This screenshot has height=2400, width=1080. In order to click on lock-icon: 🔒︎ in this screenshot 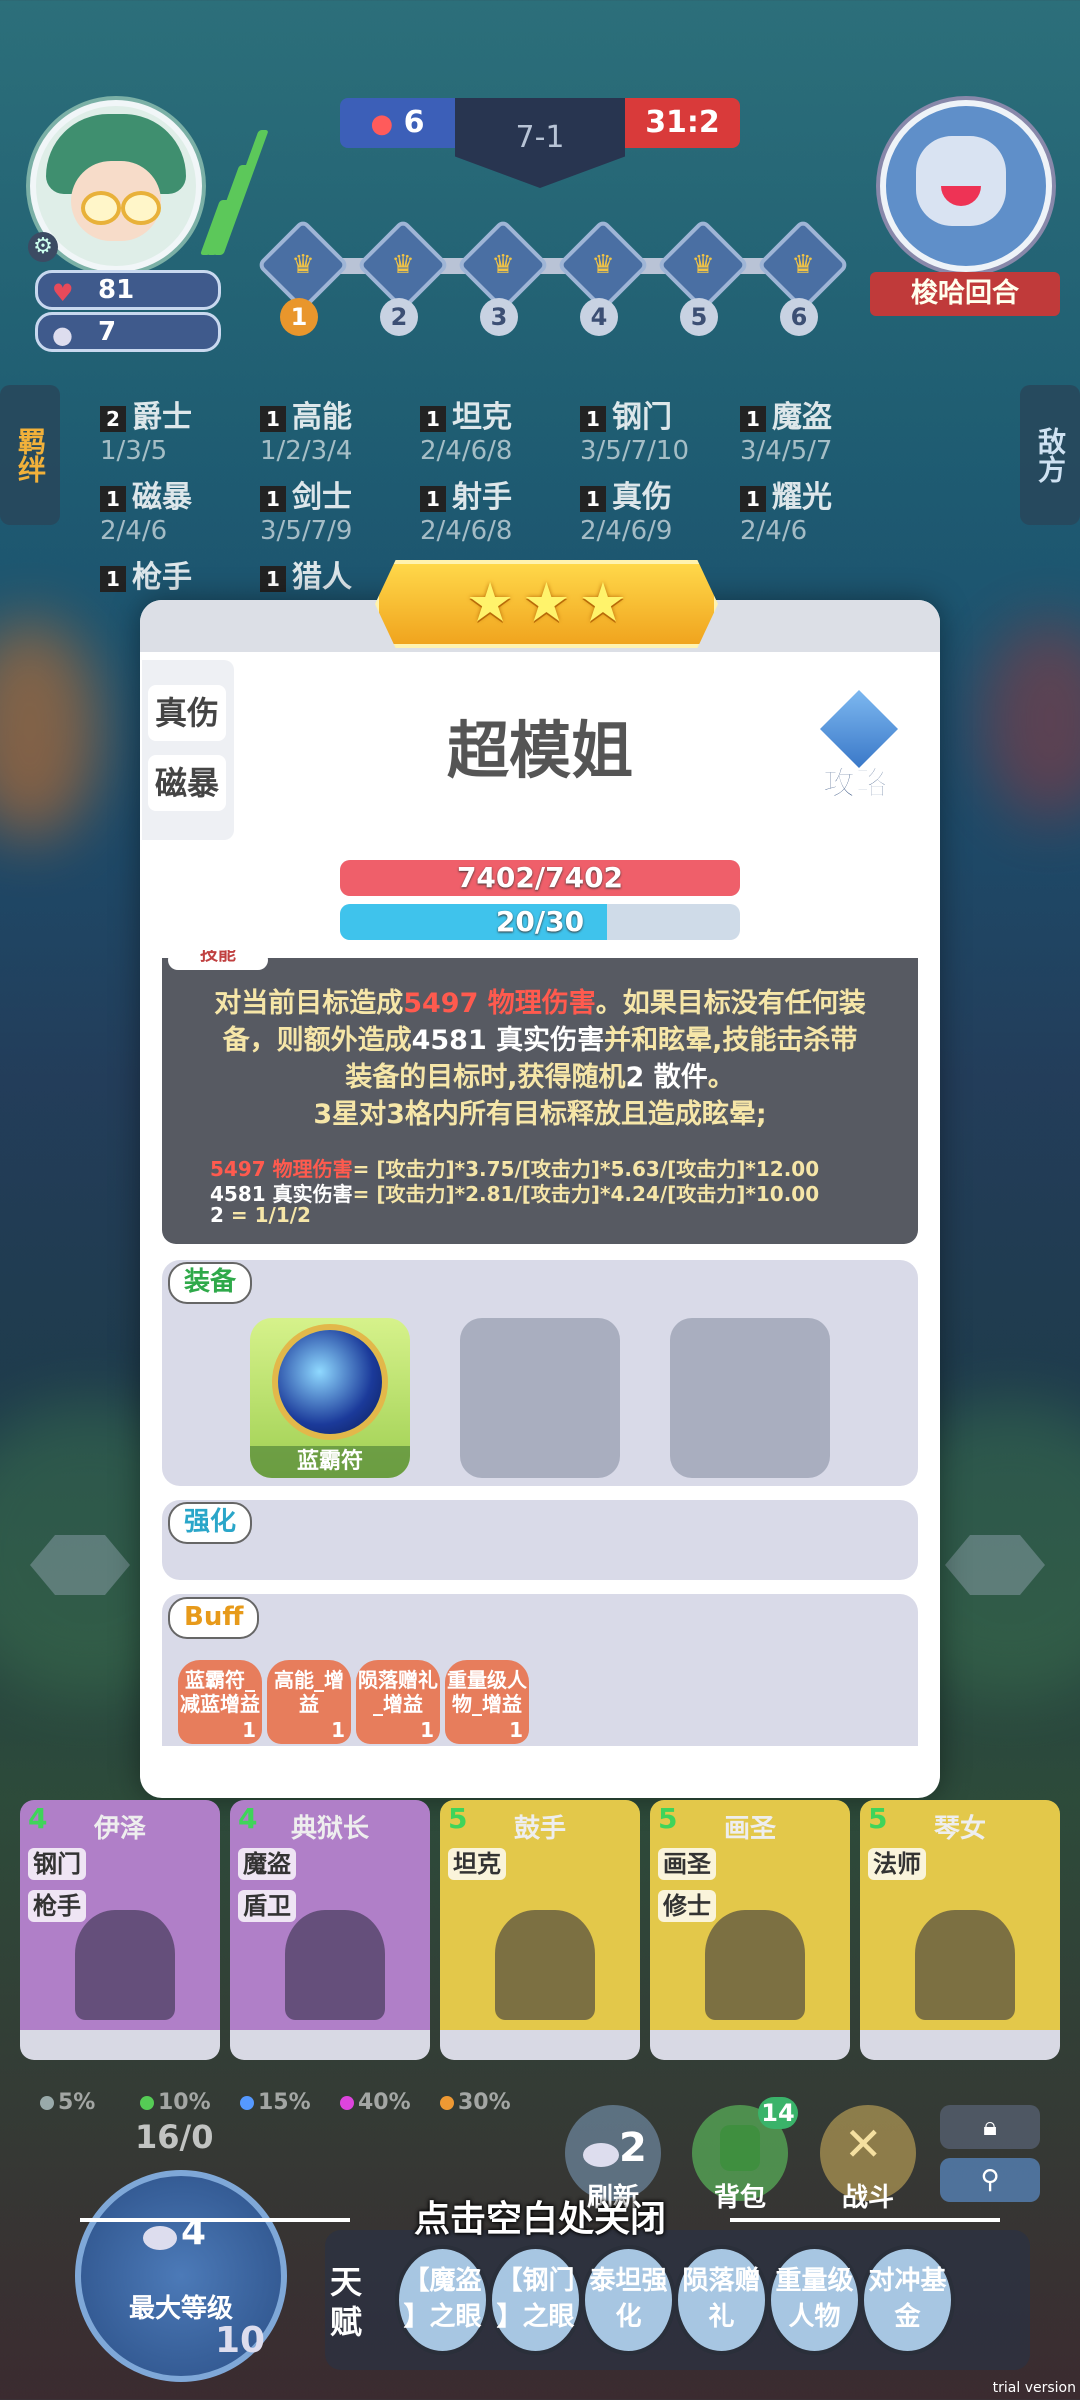, I will do `click(990, 2127)`.